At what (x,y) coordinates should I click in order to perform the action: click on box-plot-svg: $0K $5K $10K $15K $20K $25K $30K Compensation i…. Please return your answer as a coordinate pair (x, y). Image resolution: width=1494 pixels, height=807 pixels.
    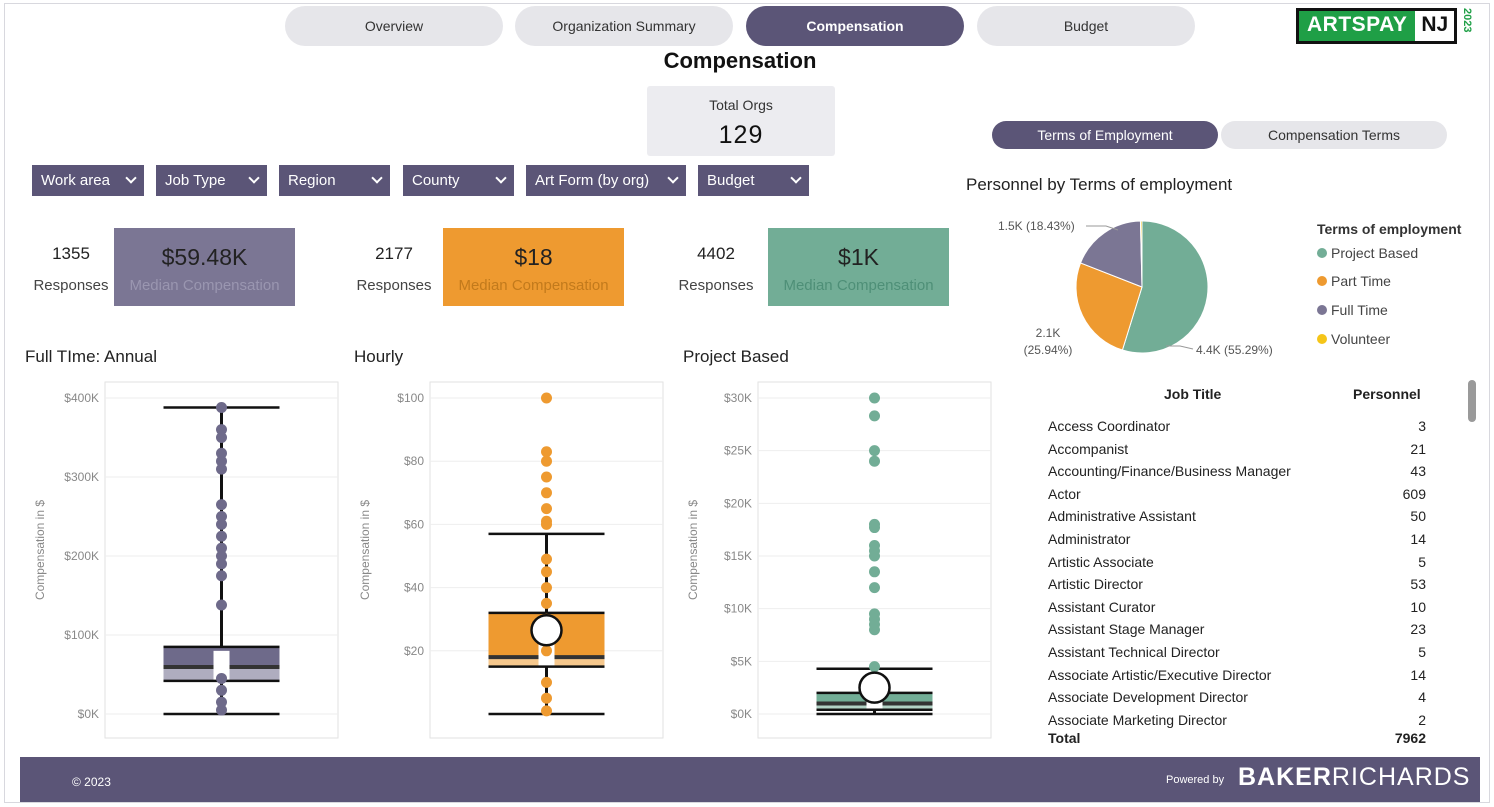
    Looking at the image, I should click on (839, 560).